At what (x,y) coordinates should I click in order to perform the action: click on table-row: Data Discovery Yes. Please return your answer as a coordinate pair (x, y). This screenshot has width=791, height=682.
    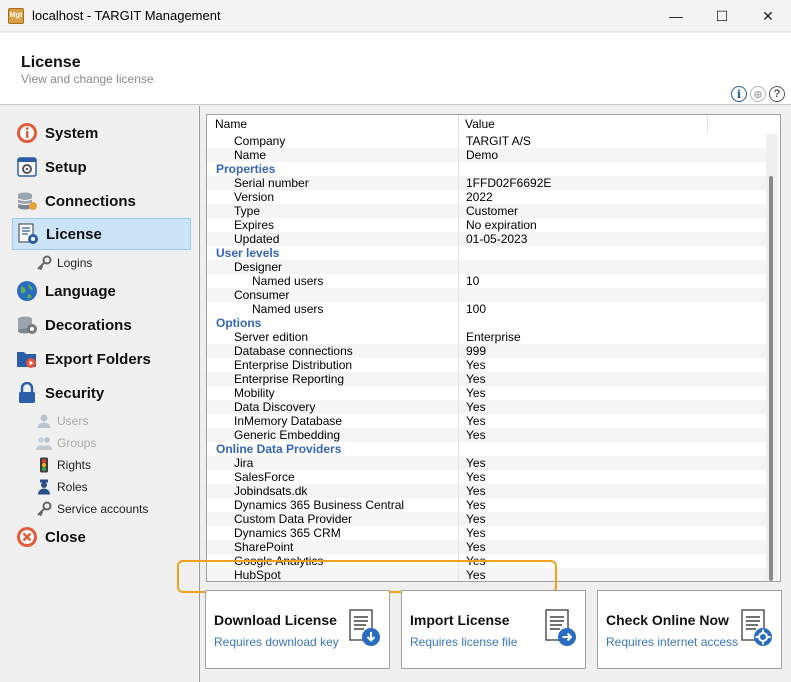
    Looking at the image, I should click on (487, 407).